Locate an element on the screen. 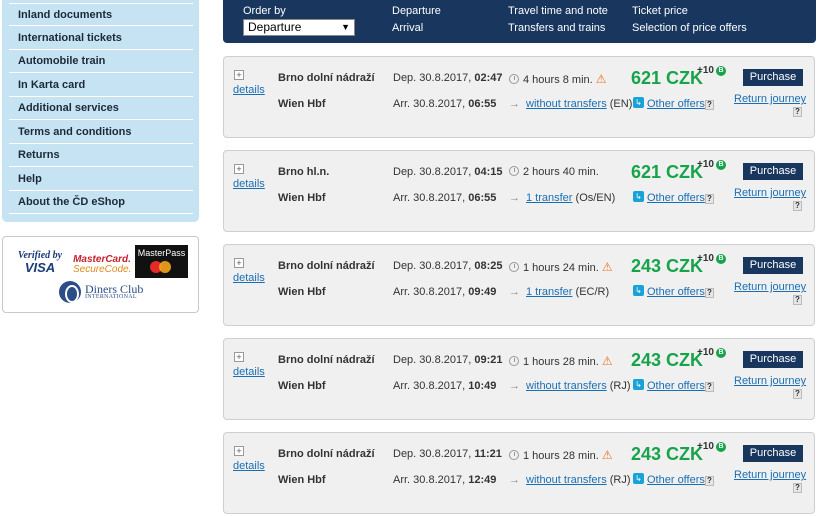  sidebar-item-automobile-train: Automobile train is located at coordinates (101, 61).